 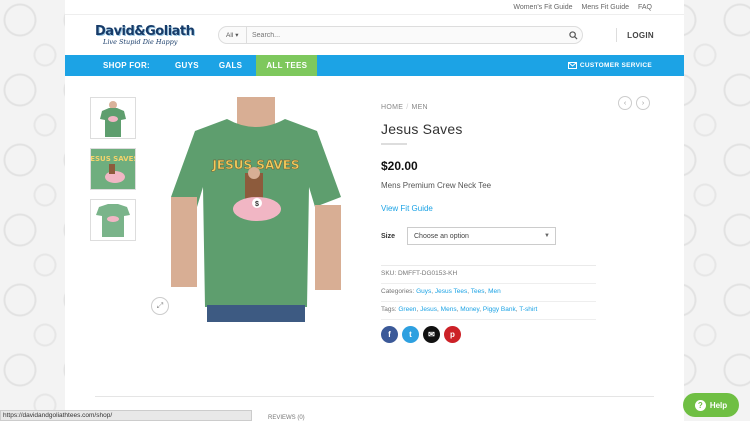 I want to click on product-title: Jesus Saves, so click(x=422, y=129).